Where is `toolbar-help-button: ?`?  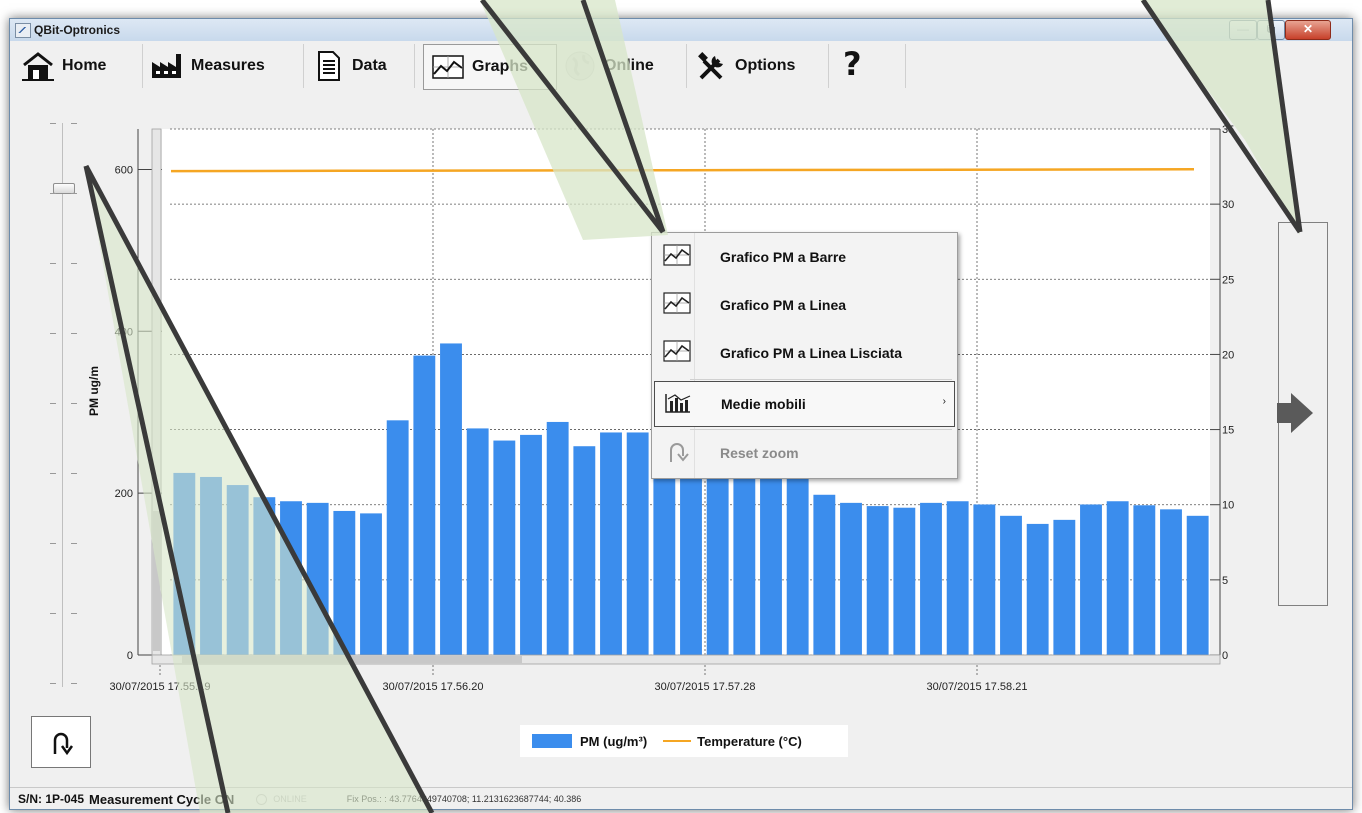
toolbar-help-button: ? is located at coordinates (867, 66).